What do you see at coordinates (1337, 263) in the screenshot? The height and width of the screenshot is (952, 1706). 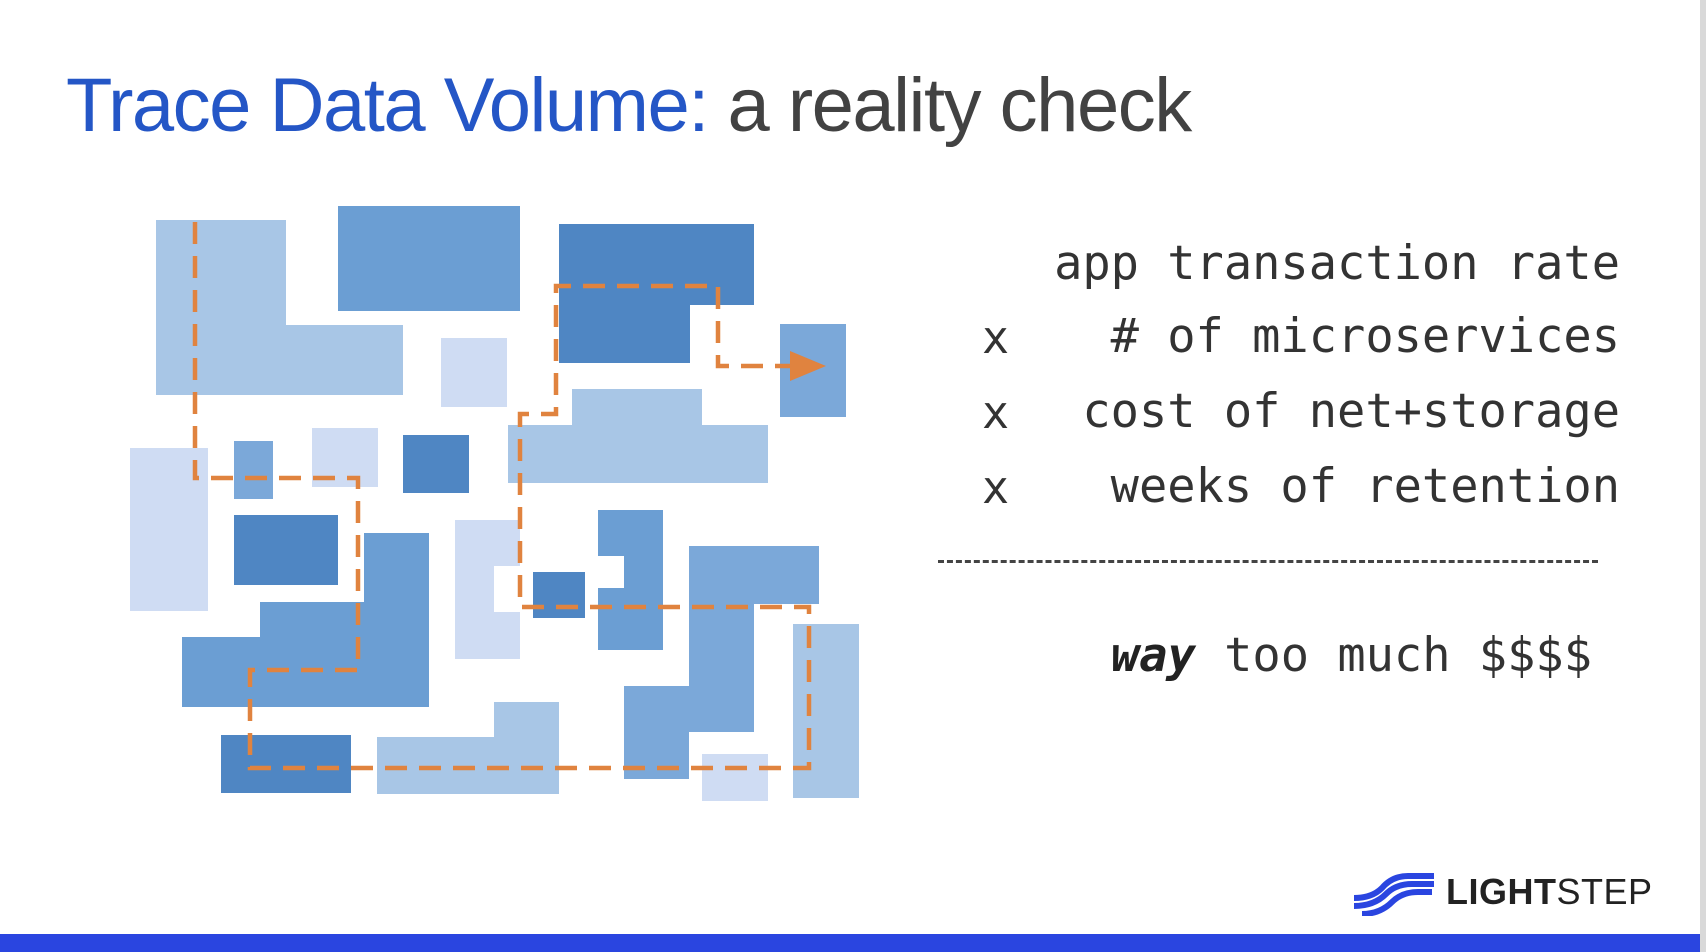 I see `formula-line-transaction-rate: app transaction rate` at bounding box center [1337, 263].